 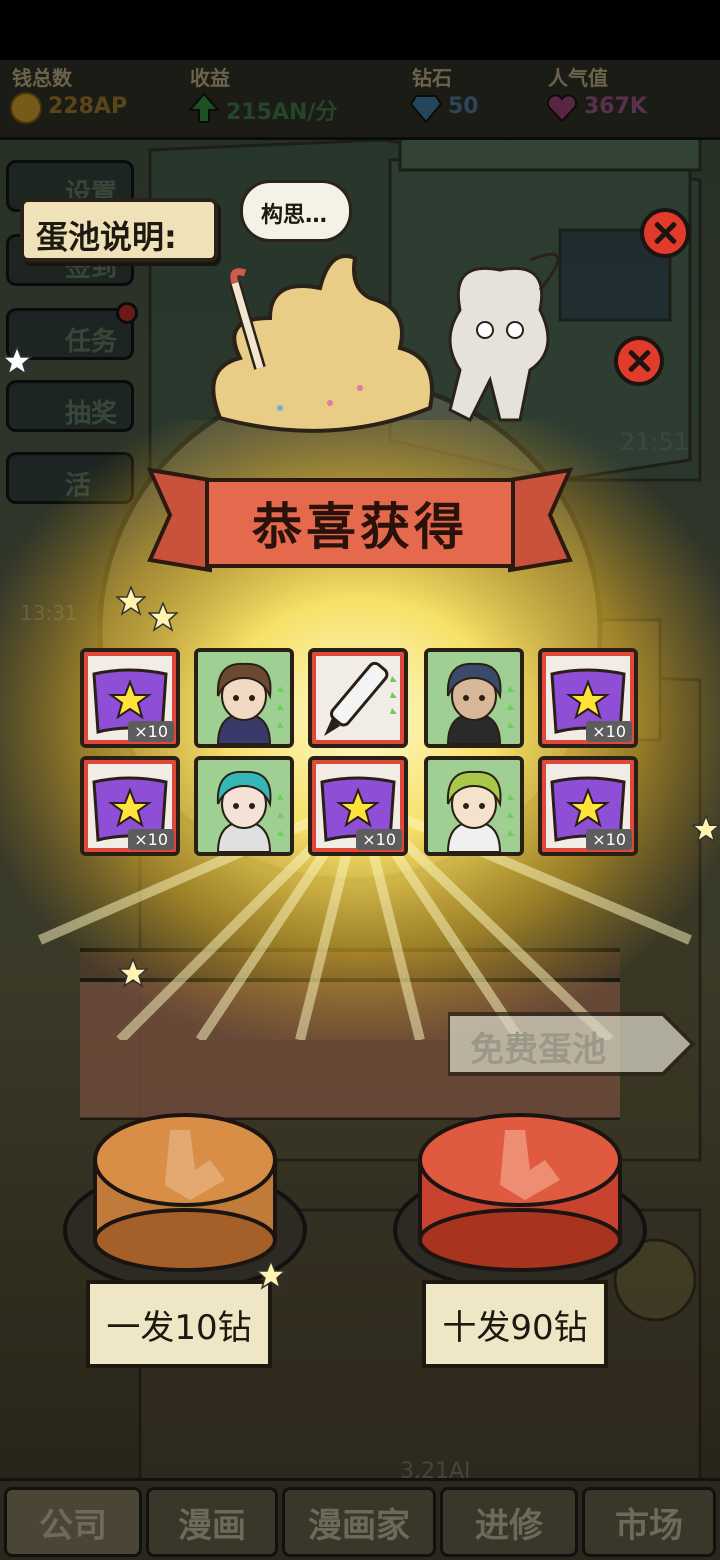 I want to click on close-dialog-button, so click(x=639, y=361).